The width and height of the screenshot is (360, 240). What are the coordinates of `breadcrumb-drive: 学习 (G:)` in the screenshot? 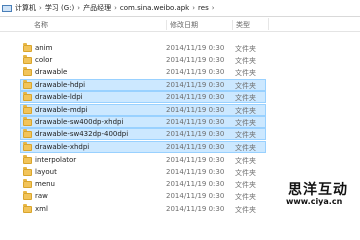 It's located at (59, 8).